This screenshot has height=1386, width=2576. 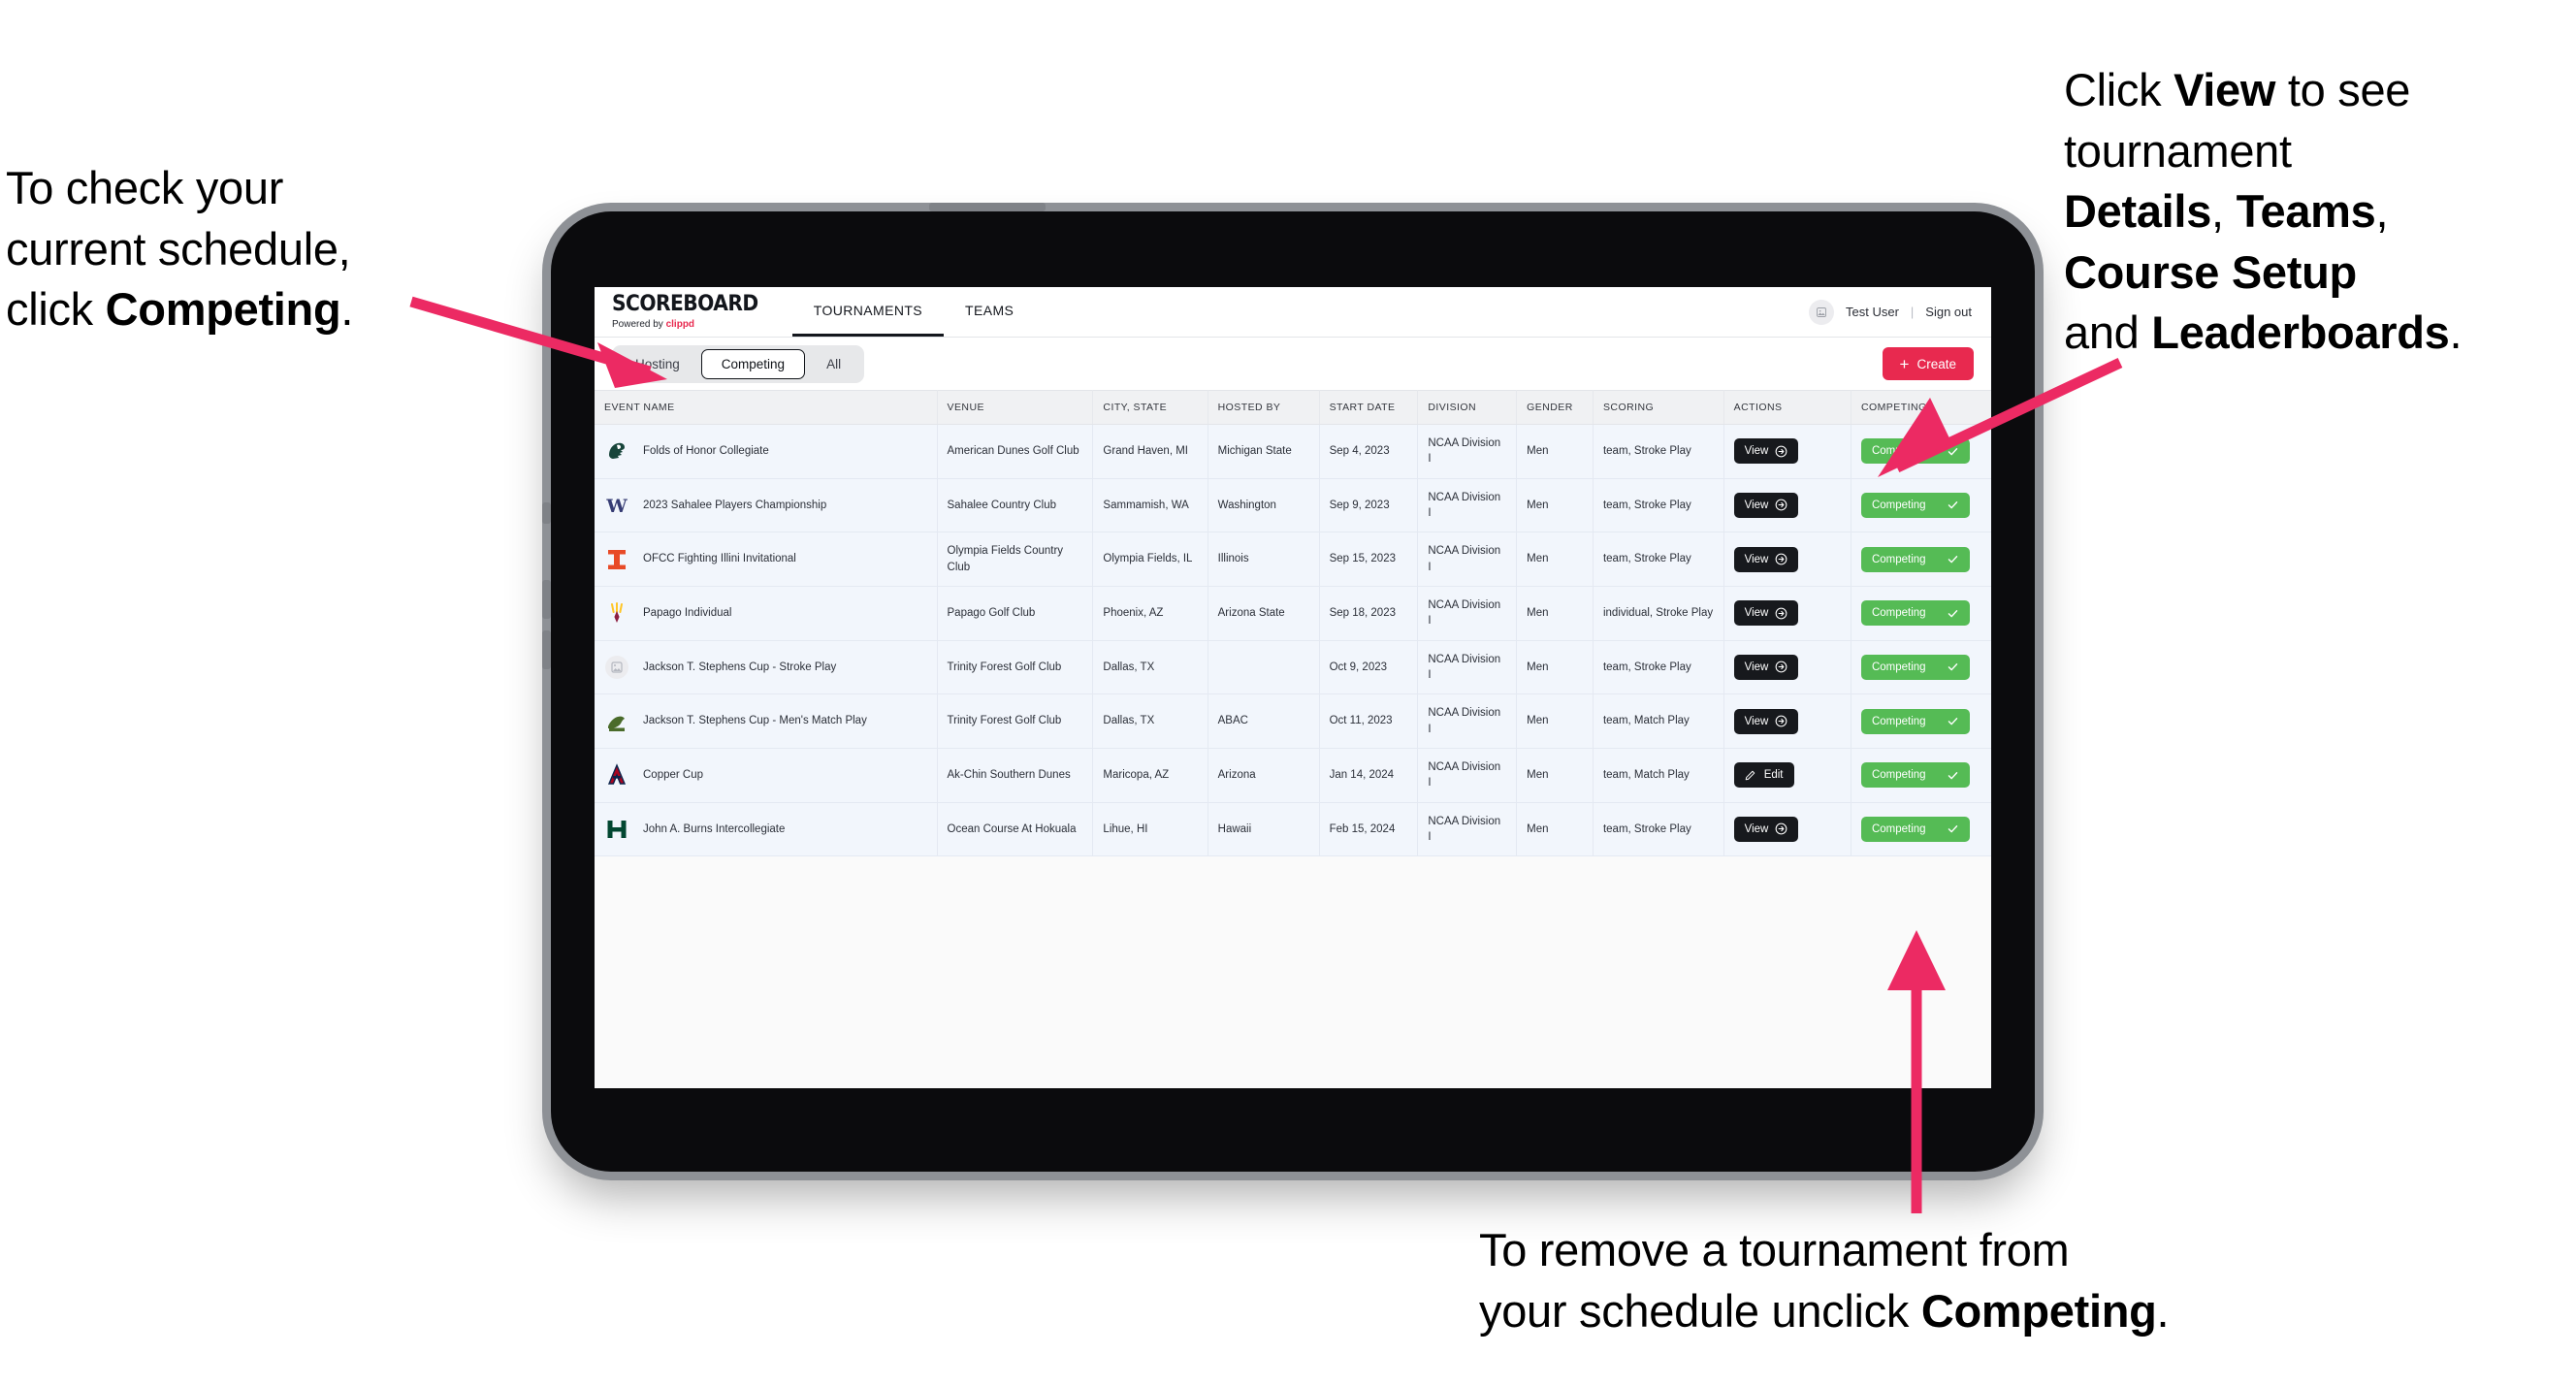 I want to click on cell-division: NCAA Division I, so click(x=1467, y=775).